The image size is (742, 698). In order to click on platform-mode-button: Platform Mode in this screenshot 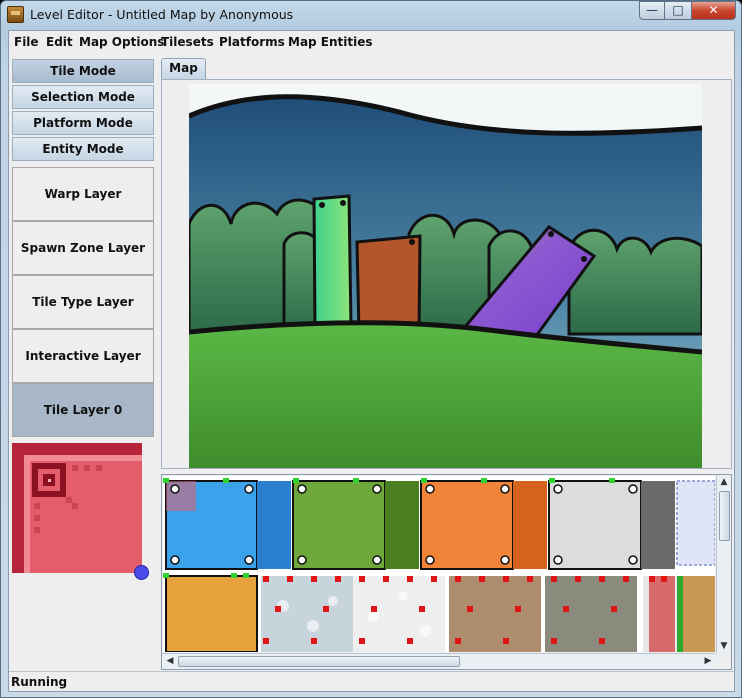, I will do `click(83, 123)`.